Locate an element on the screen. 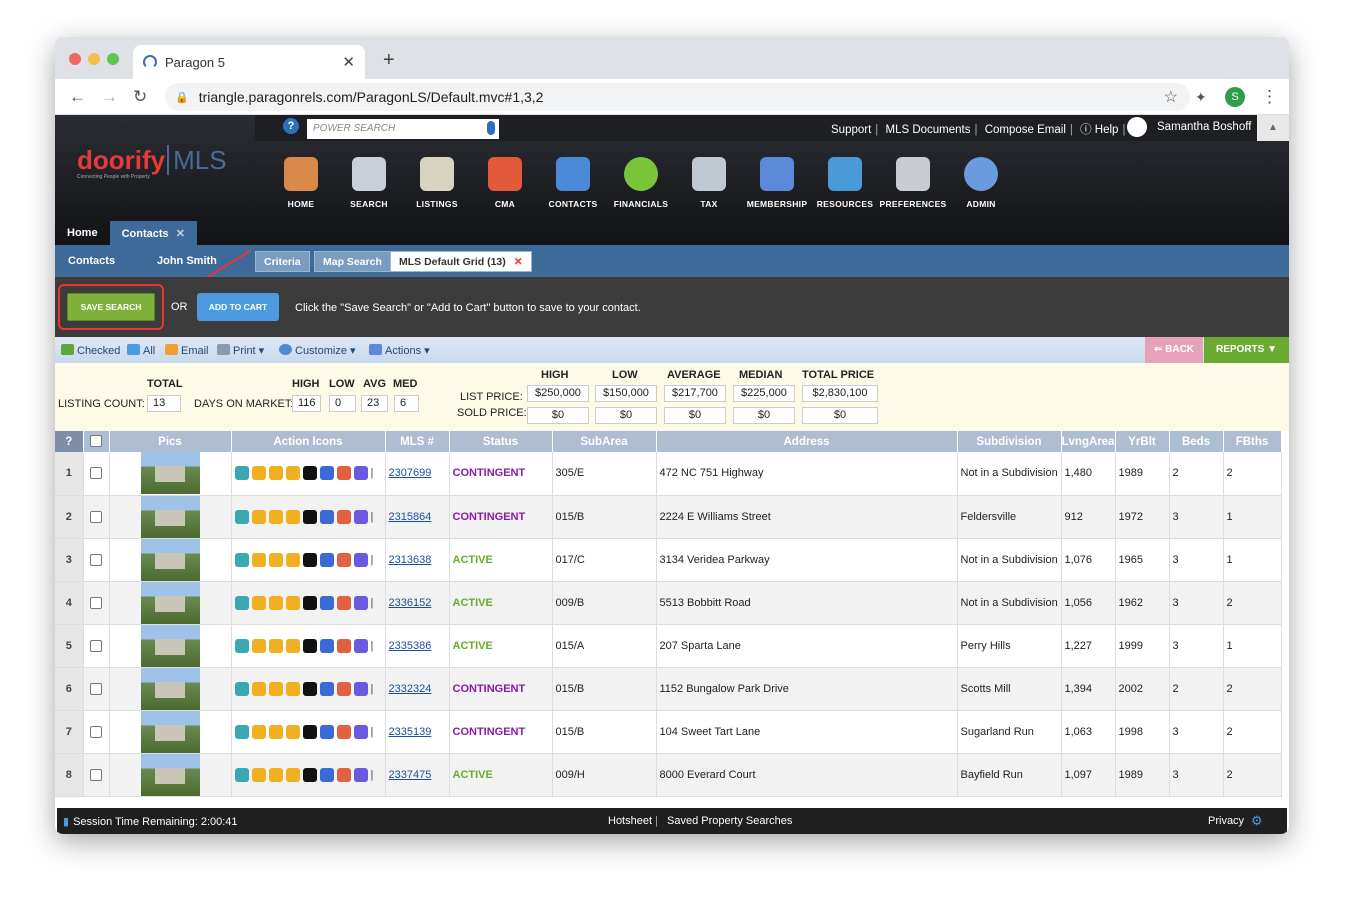  mls-number-link: 2332324 is located at coordinates (410, 689).